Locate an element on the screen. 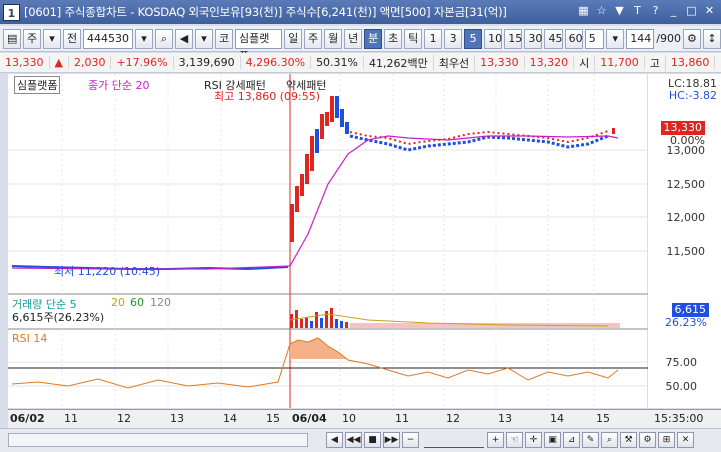 This screenshot has width=721, height=452. scroll-end-icon: ▶▶ is located at coordinates (391, 440).